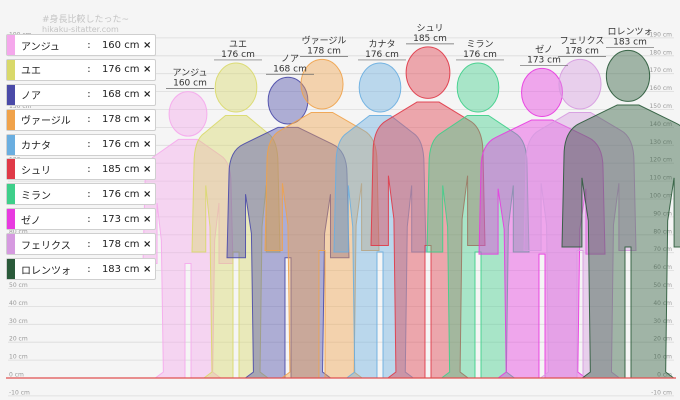  I want to click on legend-name: ミラン, so click(36, 196).